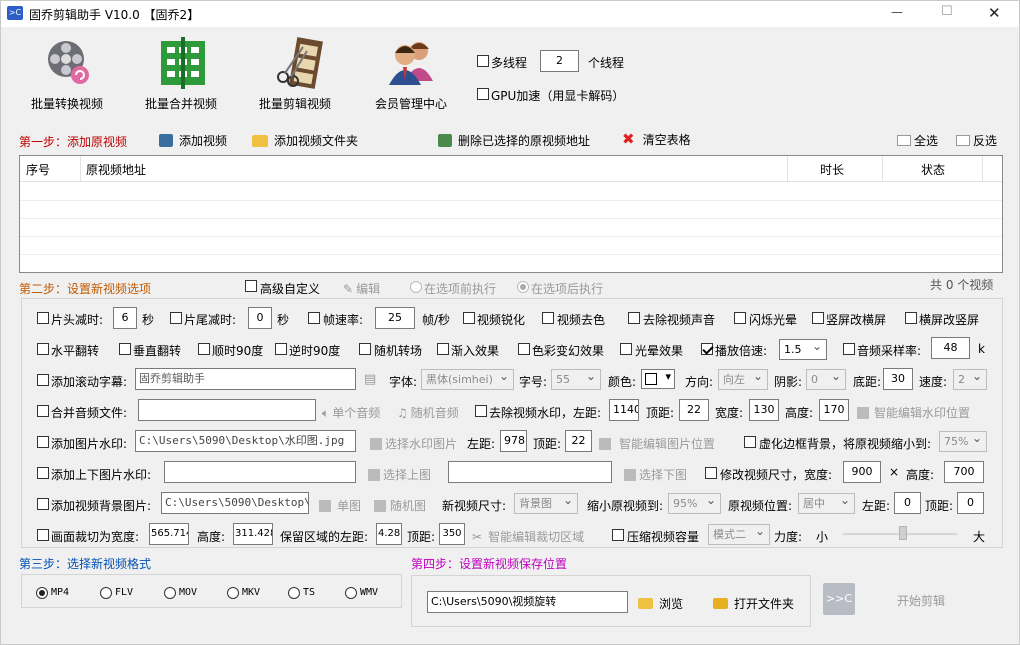 The width and height of the screenshot is (1020, 645). Describe the element at coordinates (950, 348) in the screenshot. I see `audio-rate-input: 48` at that location.